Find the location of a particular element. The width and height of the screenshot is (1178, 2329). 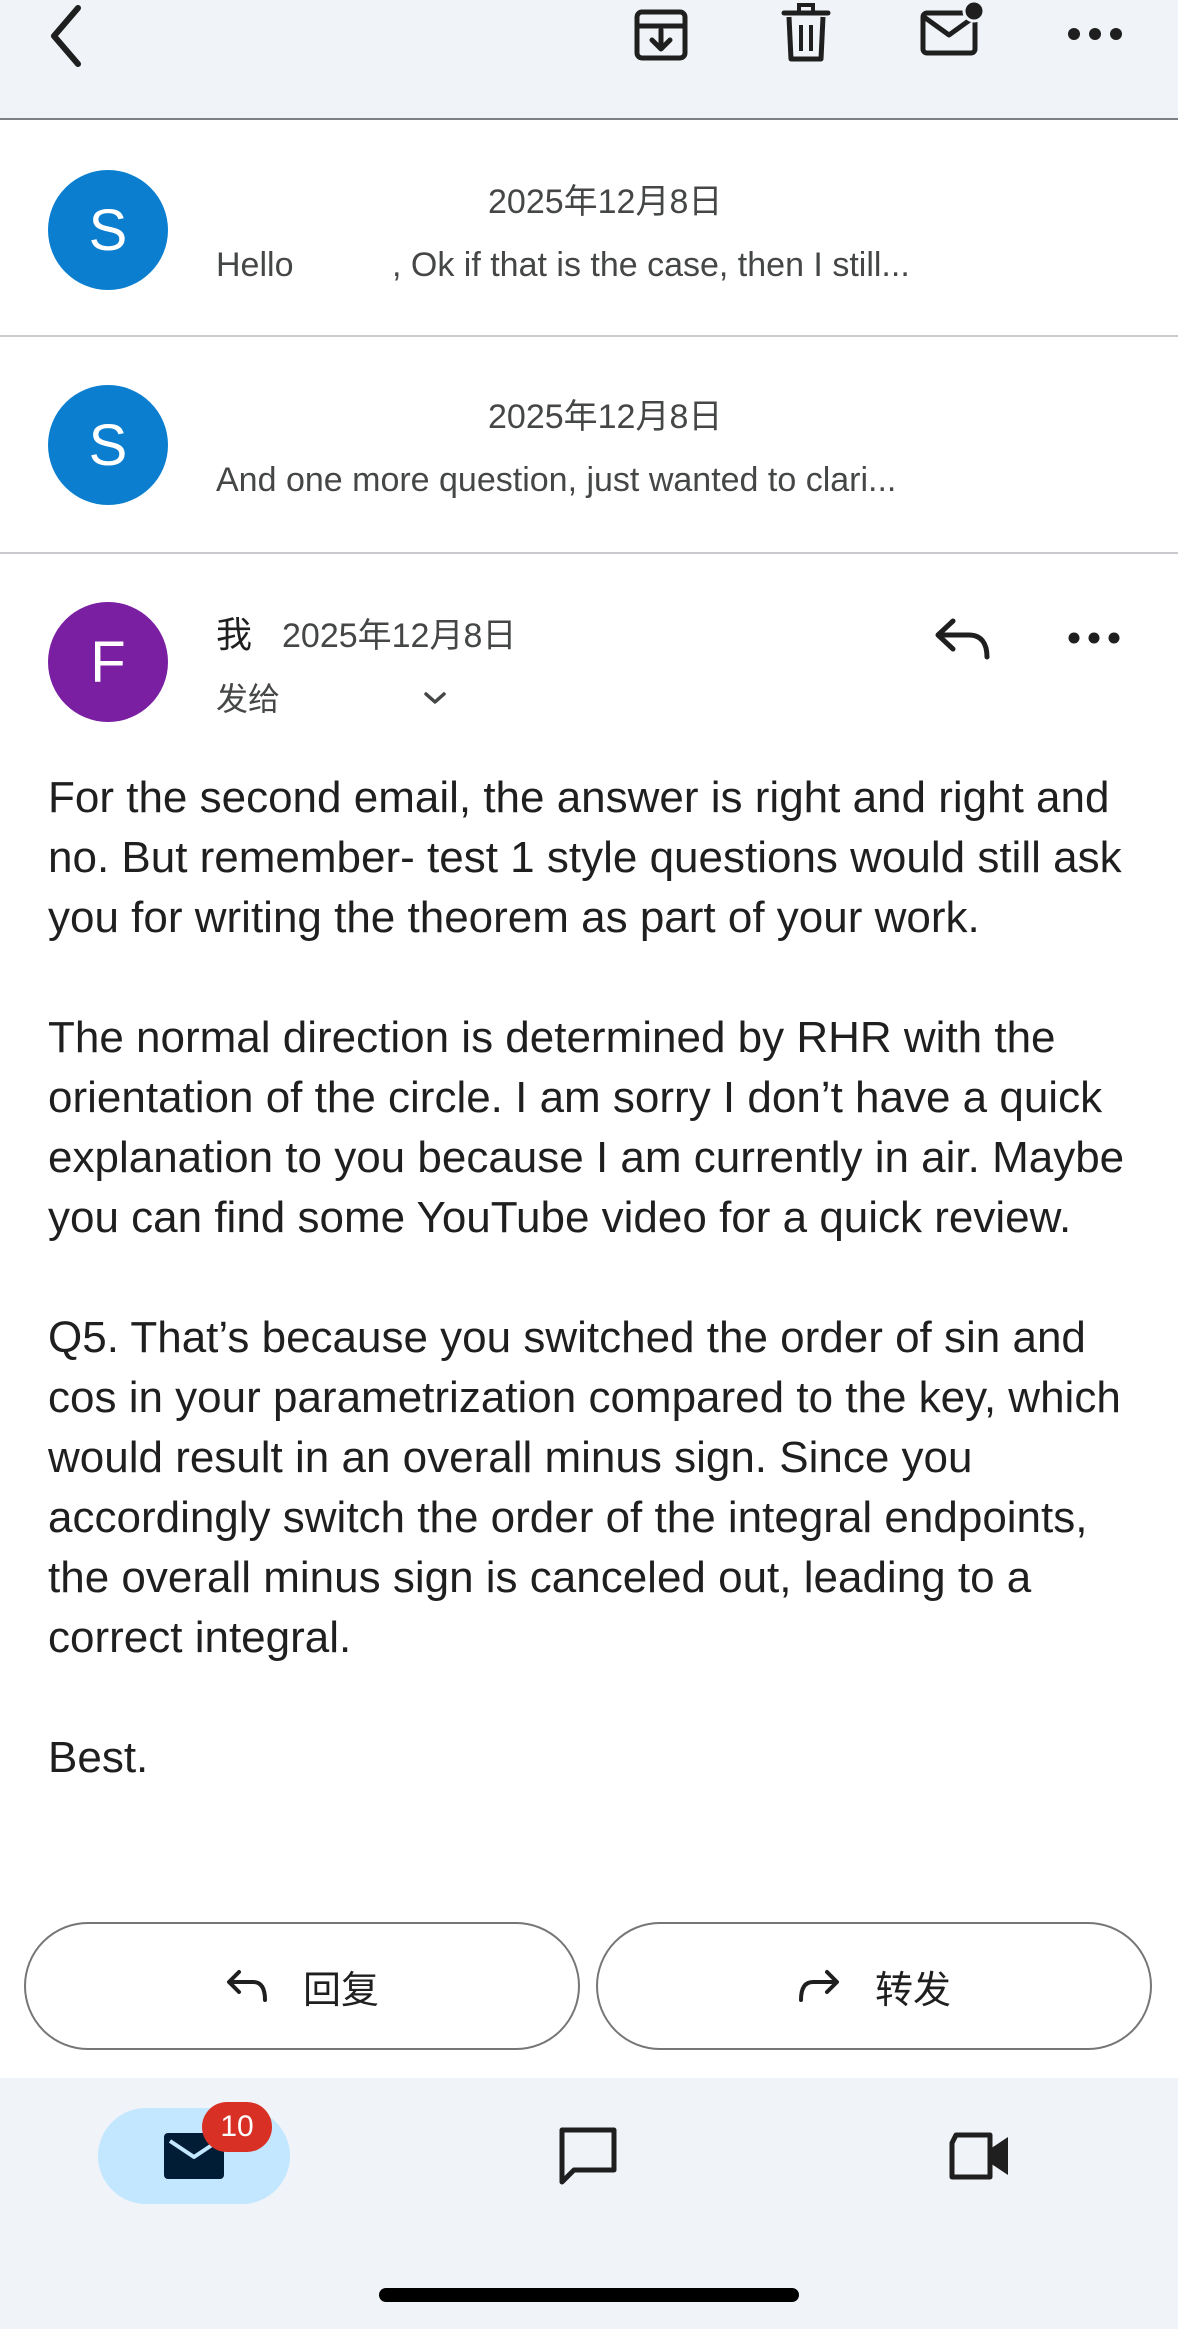

forward-action-button: 转发 is located at coordinates (874, 1986).